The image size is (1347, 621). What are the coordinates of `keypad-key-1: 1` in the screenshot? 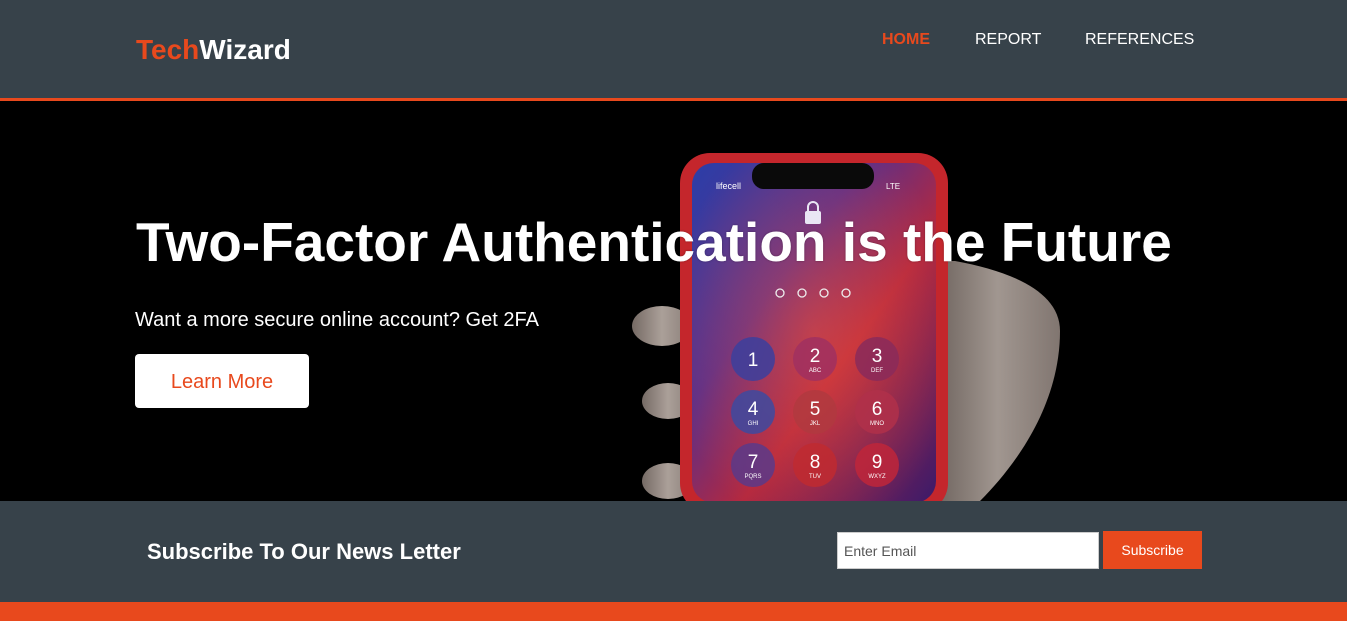 It's located at (753, 359).